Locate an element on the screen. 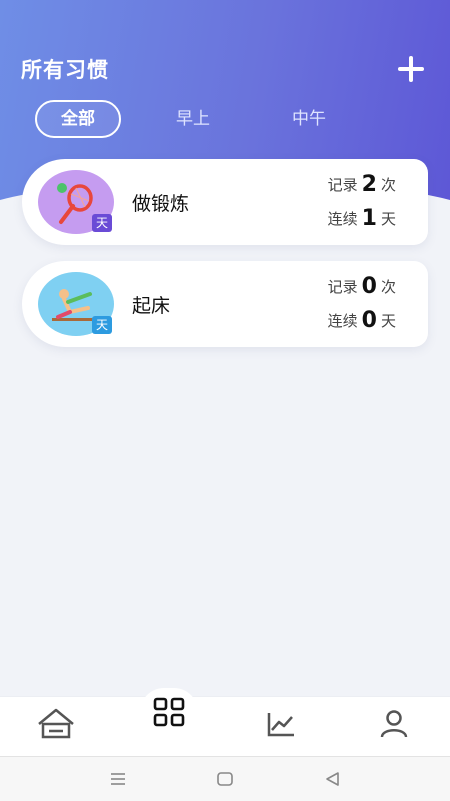  nav-profile is located at coordinates (394, 725).